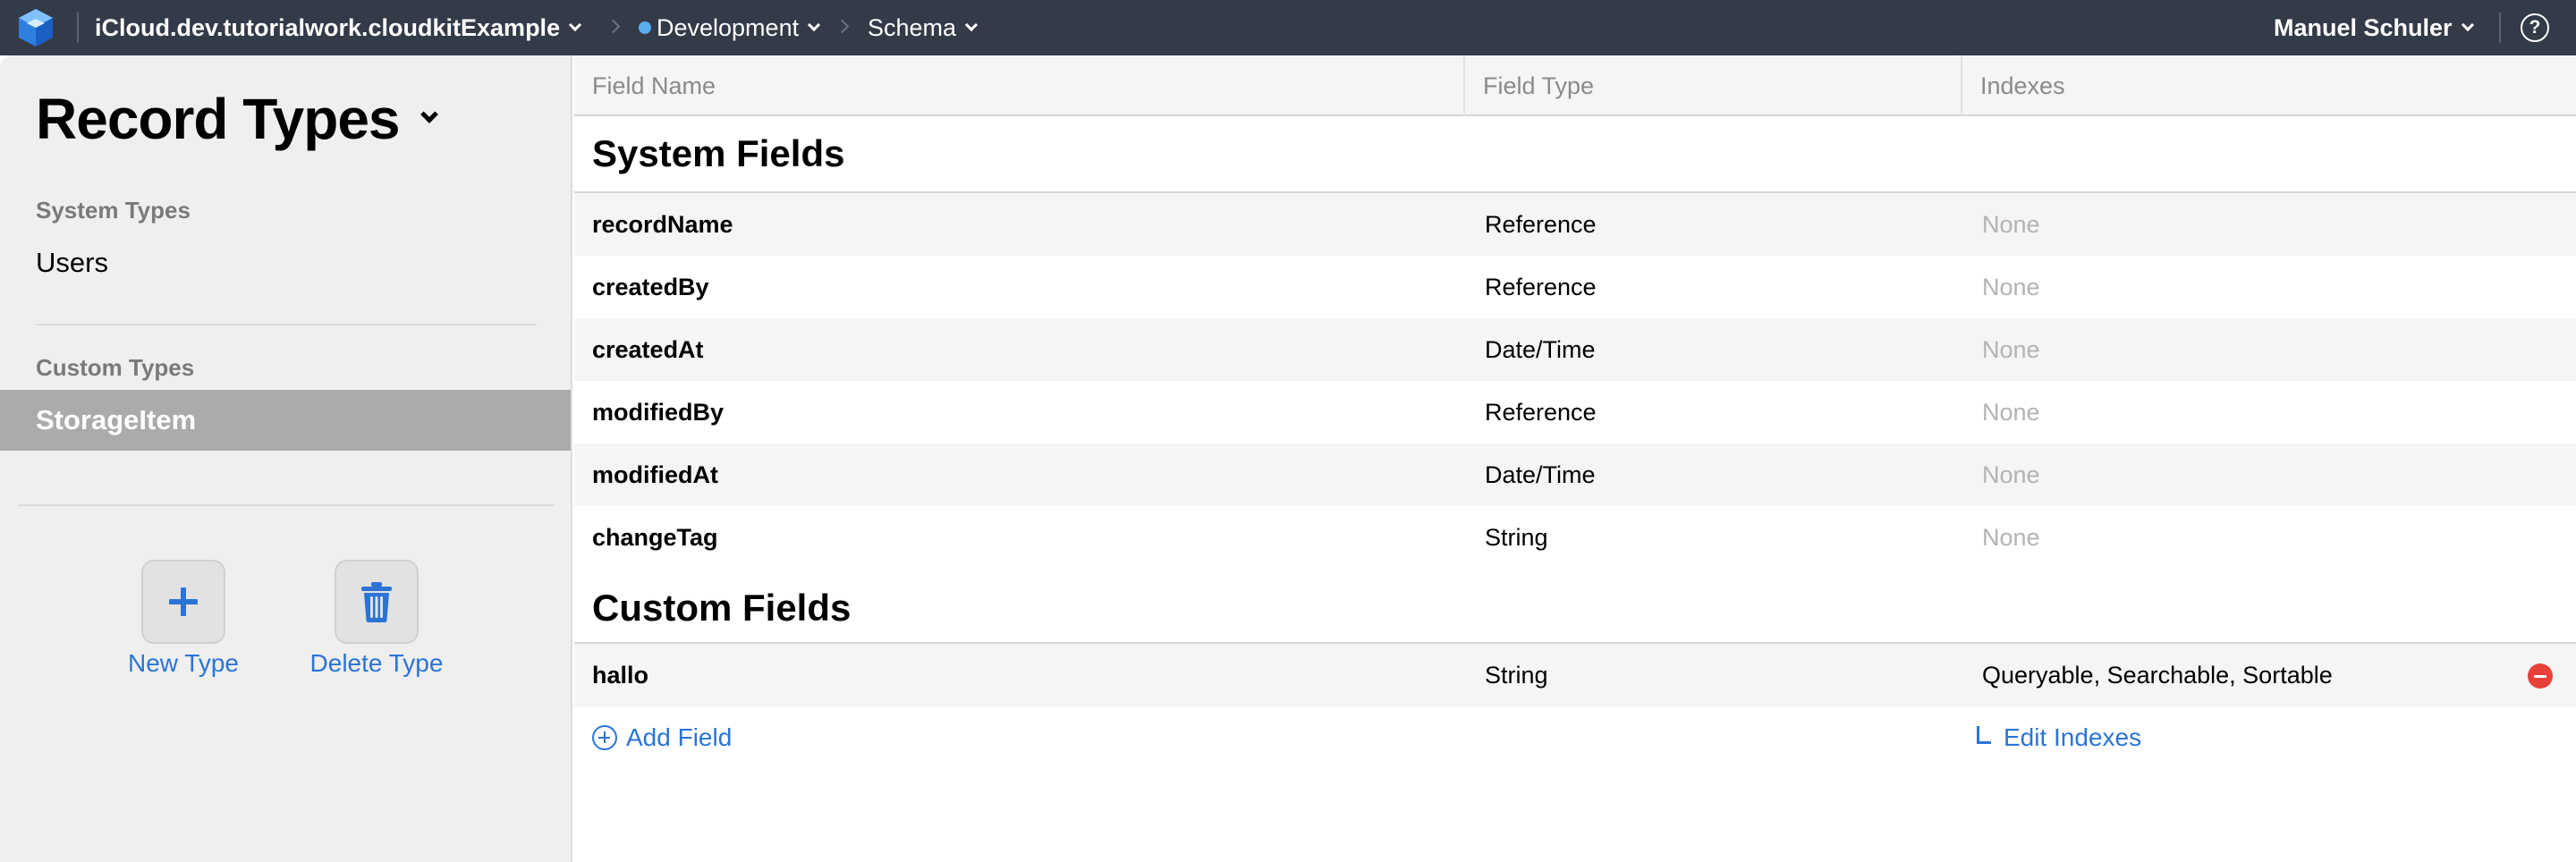 The image size is (2576, 862). I want to click on new-type-button, so click(183, 602).